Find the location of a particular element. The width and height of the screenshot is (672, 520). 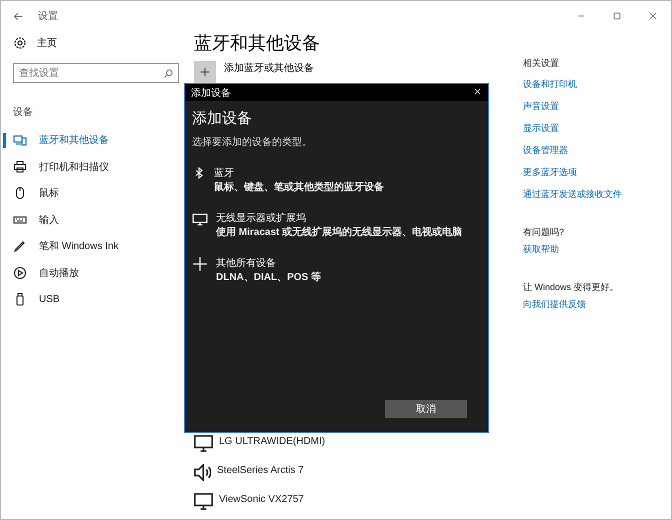

settings-link: 设备管理器 is located at coordinates (545, 150).